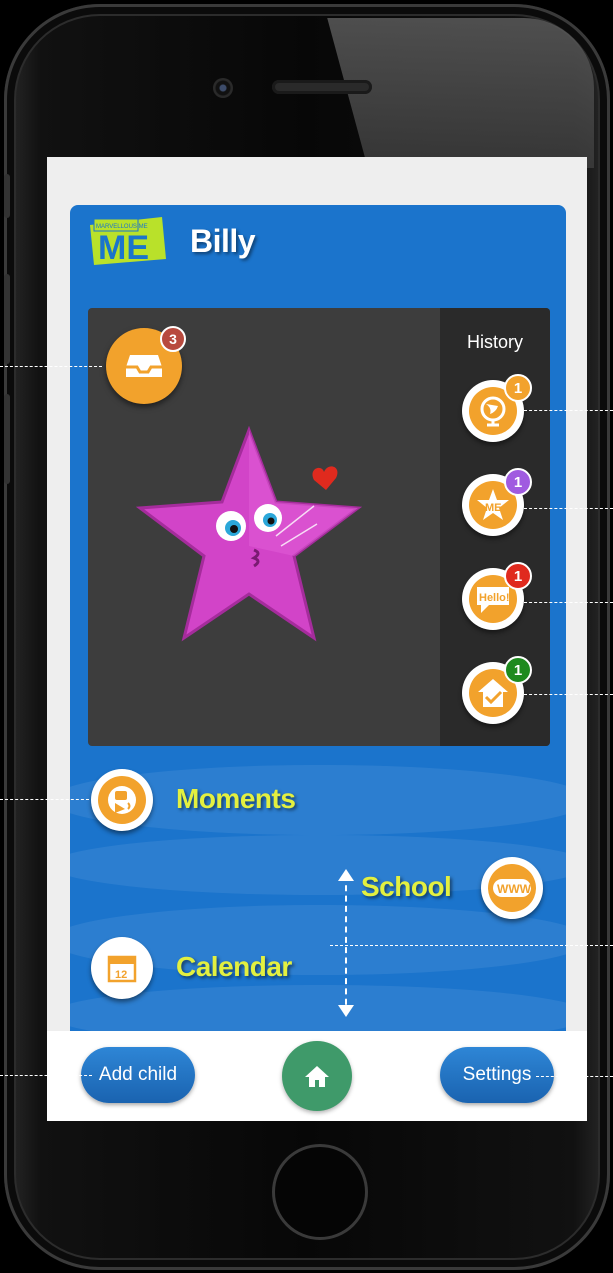 The width and height of the screenshot is (613, 1273). Describe the element at coordinates (223, 88) in the screenshot. I see `front-camera` at that location.